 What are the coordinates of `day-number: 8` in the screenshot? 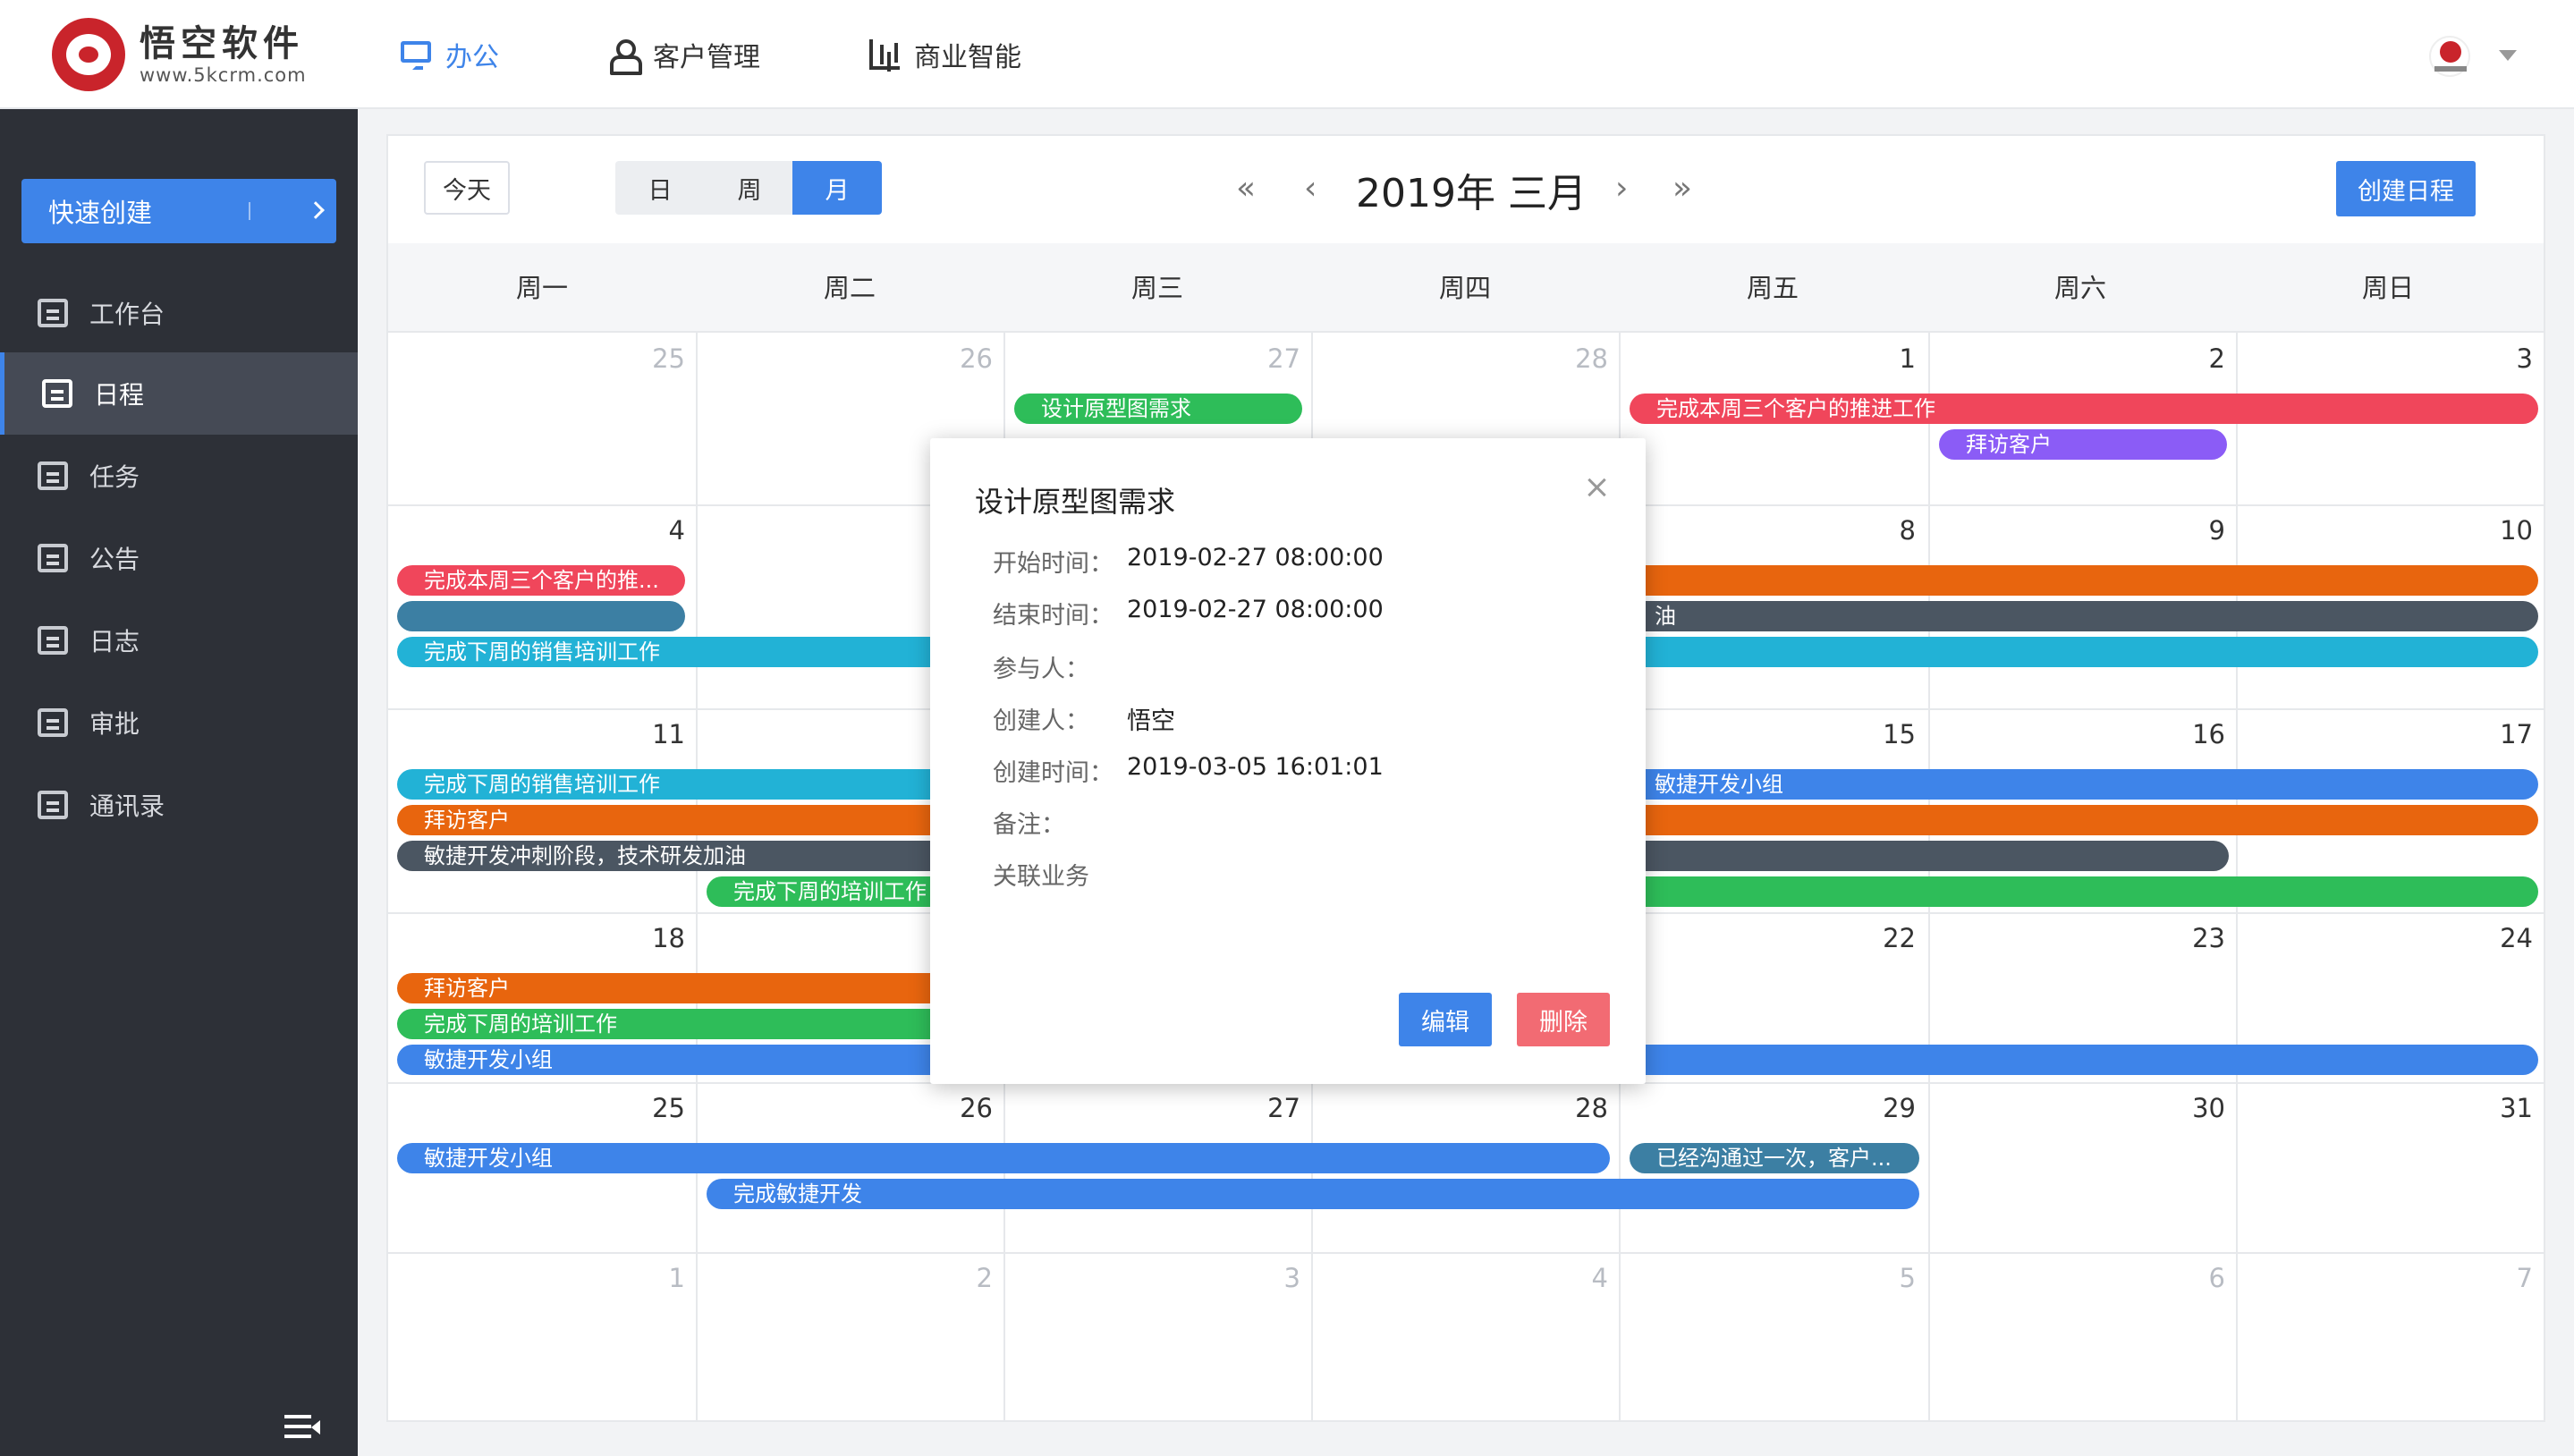 It's located at (1889, 530).